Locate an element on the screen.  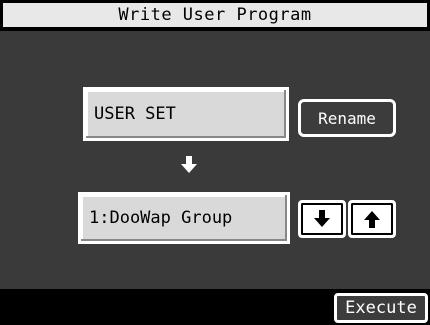
arrow-down-icon is located at coordinates (322, 218).